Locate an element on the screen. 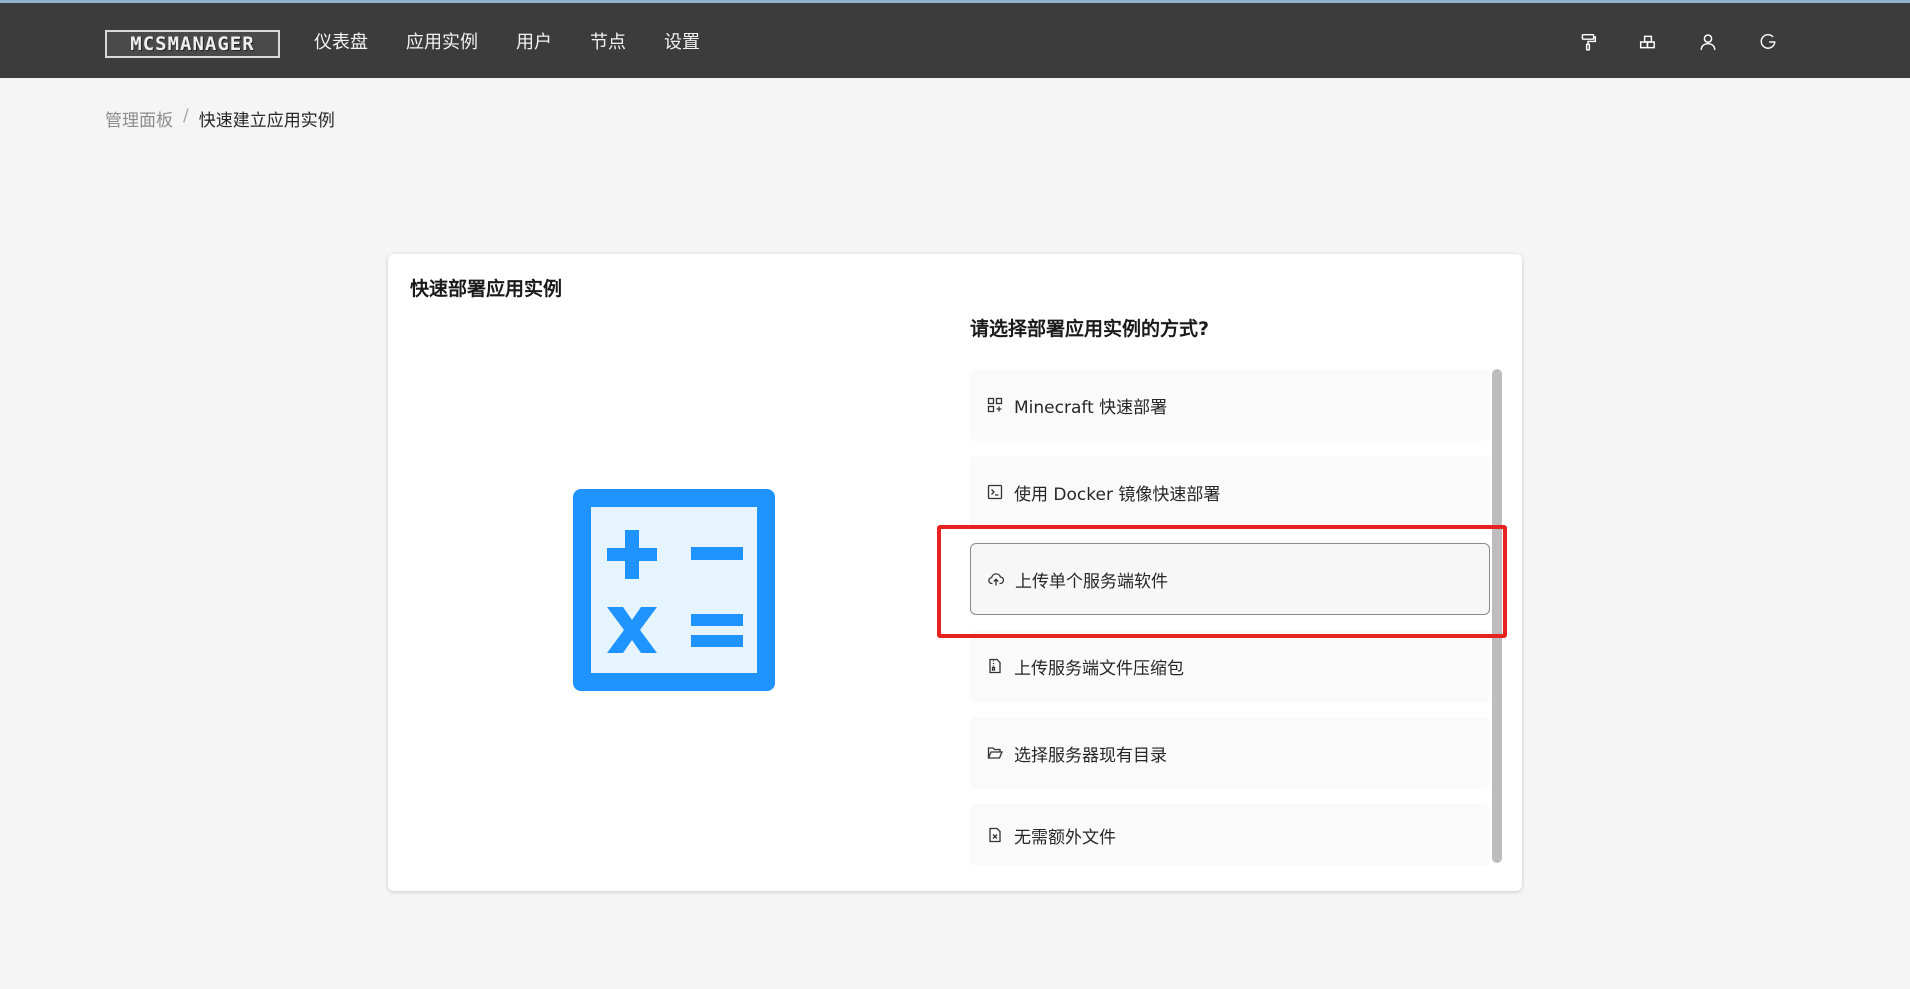  blocks-icon is located at coordinates (1648, 42).